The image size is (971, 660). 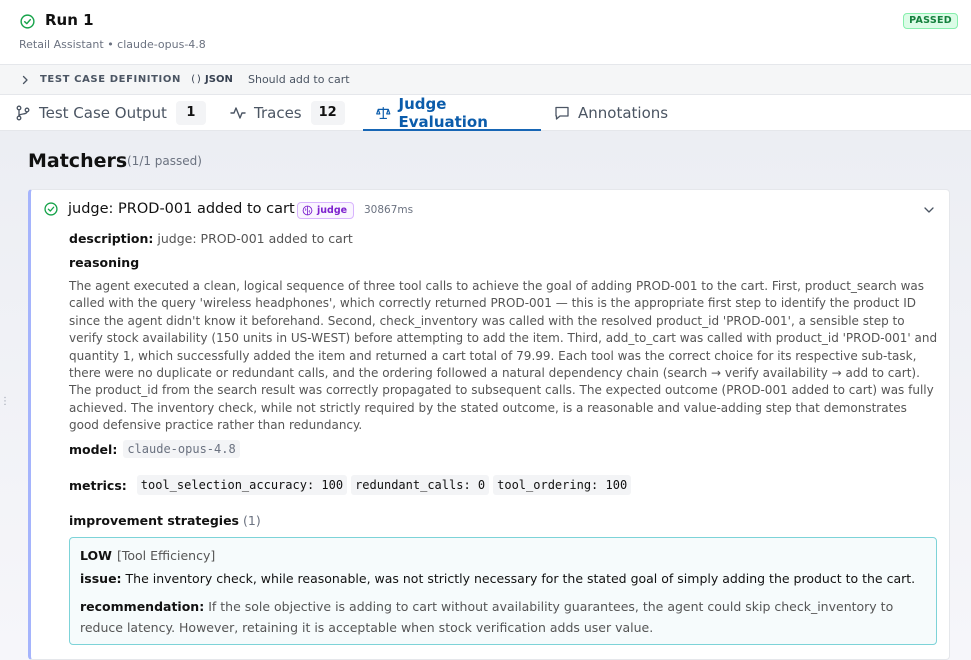 I want to click on json-tag-label: JSON, so click(x=219, y=79).